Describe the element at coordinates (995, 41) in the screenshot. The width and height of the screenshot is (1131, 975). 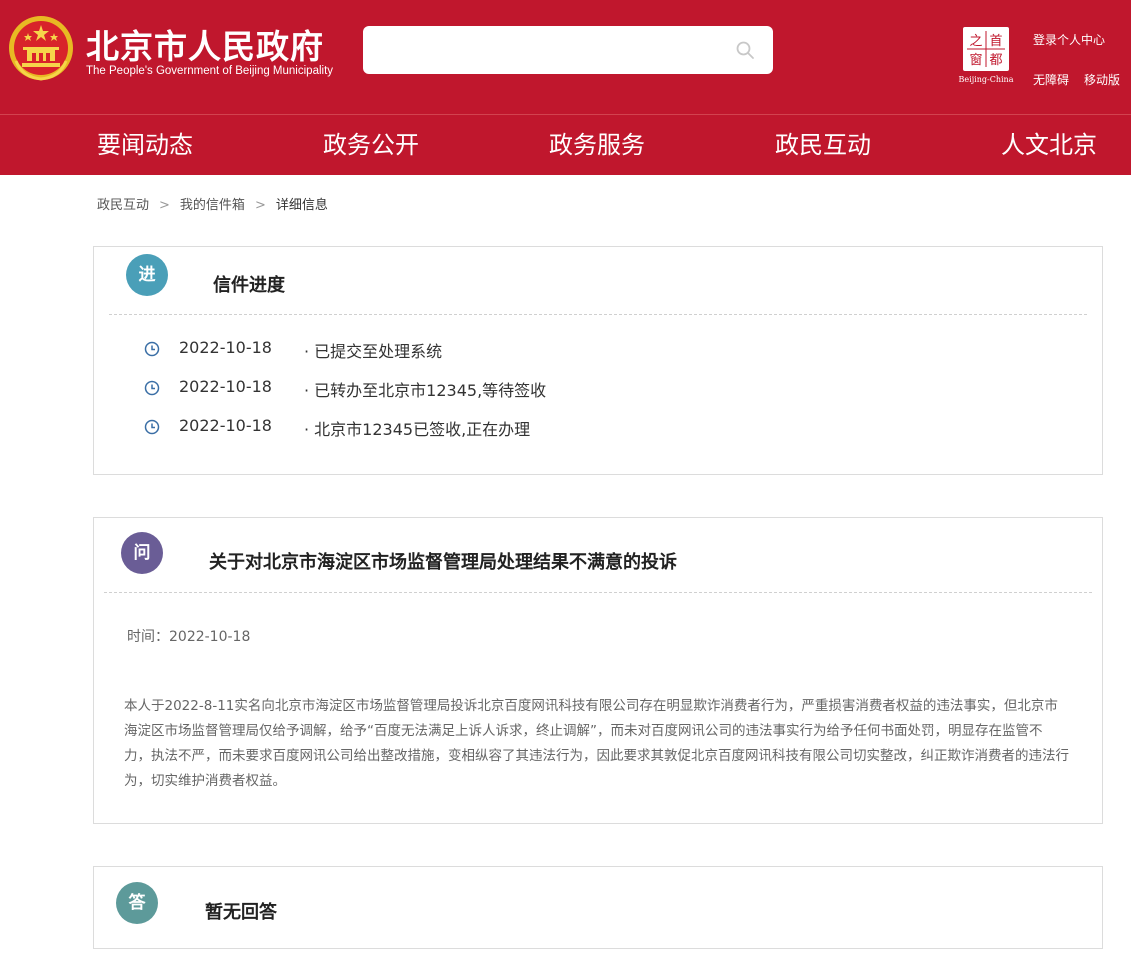
I see `logo-char-2: 首` at that location.